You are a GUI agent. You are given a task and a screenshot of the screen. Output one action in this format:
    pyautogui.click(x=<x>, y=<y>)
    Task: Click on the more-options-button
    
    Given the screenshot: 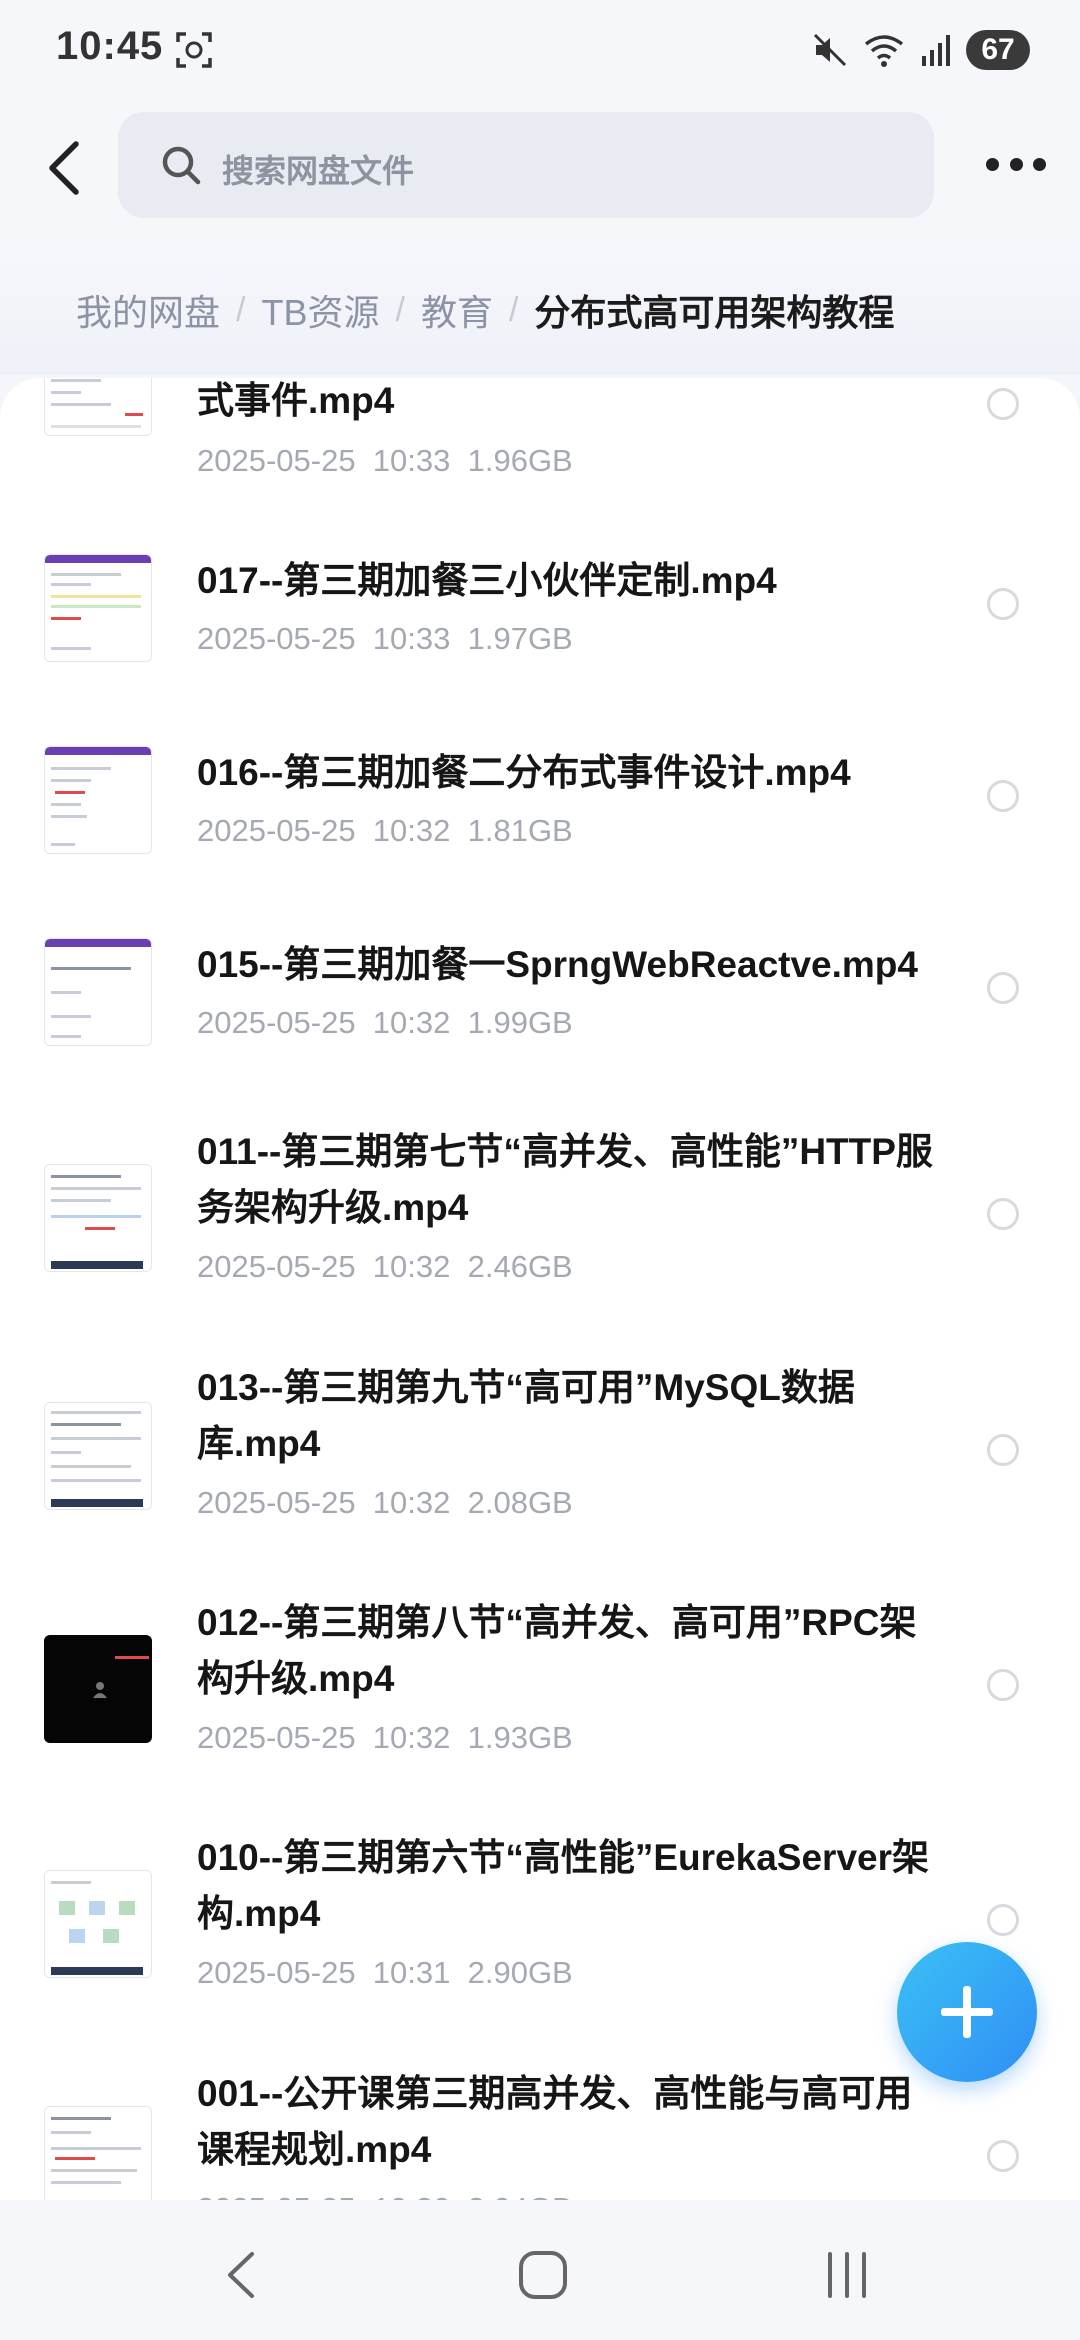 What is the action you would take?
    pyautogui.click(x=1016, y=164)
    